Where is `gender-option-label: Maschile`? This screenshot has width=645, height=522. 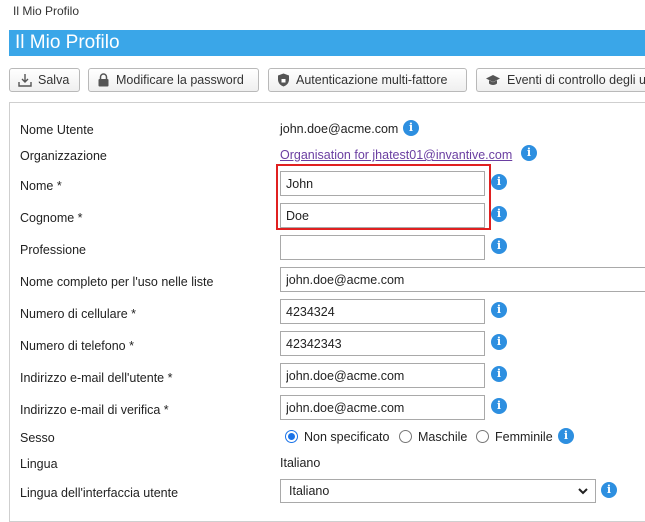
gender-option-label: Maschile is located at coordinates (443, 437).